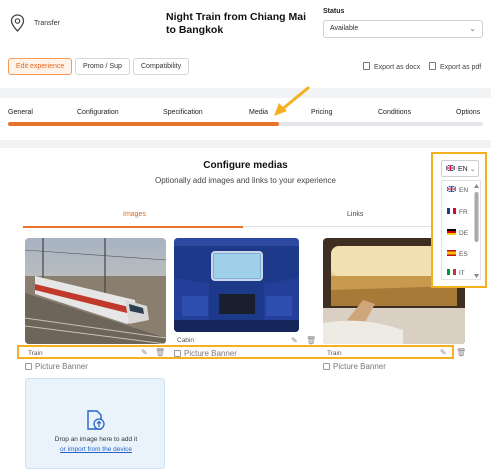  Describe the element at coordinates (236, 23) in the screenshot. I see `page-title: Night Train from Chiang Mai to Bangkok` at that location.